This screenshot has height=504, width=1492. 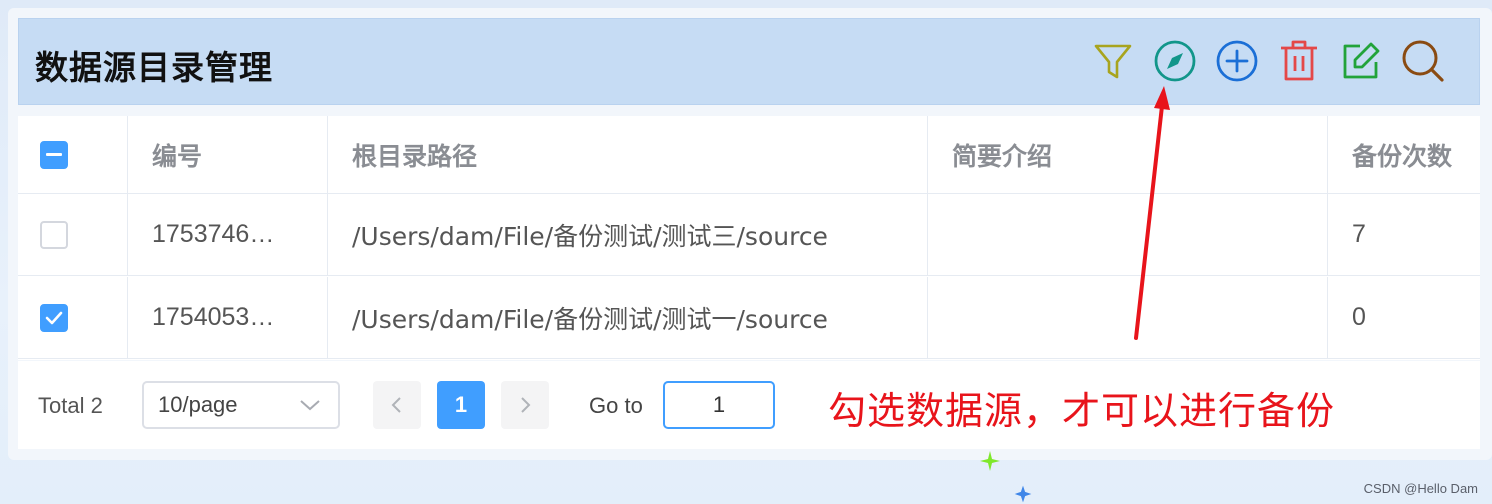 I want to click on search-icon, so click(x=1423, y=61).